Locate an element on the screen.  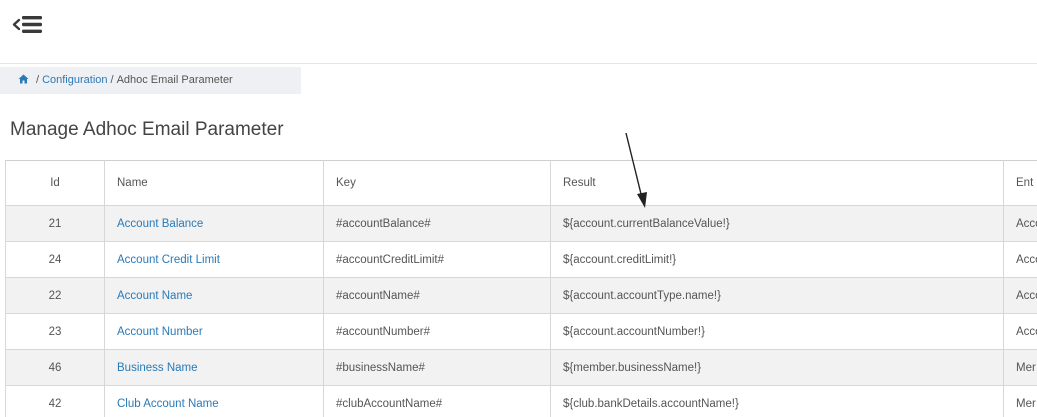
cell-result: ${account.currentBalanceValue!} is located at coordinates (777, 223).